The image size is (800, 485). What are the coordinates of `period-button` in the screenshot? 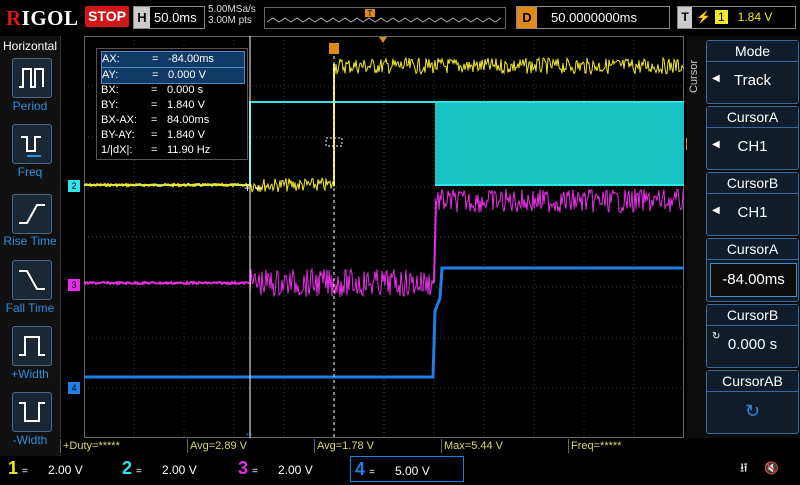 It's located at (32, 78).